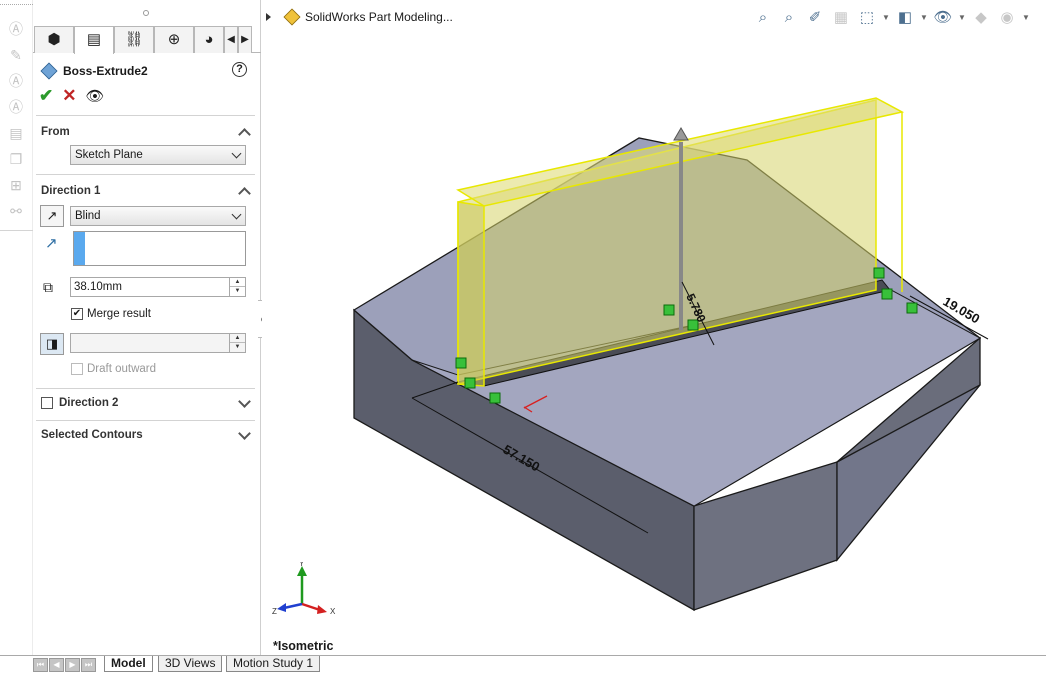 The height and width of the screenshot is (677, 1046). Describe the element at coordinates (158, 287) in the screenshot. I see `depth-spinbox: 38.10mm ▲ ▼` at that location.